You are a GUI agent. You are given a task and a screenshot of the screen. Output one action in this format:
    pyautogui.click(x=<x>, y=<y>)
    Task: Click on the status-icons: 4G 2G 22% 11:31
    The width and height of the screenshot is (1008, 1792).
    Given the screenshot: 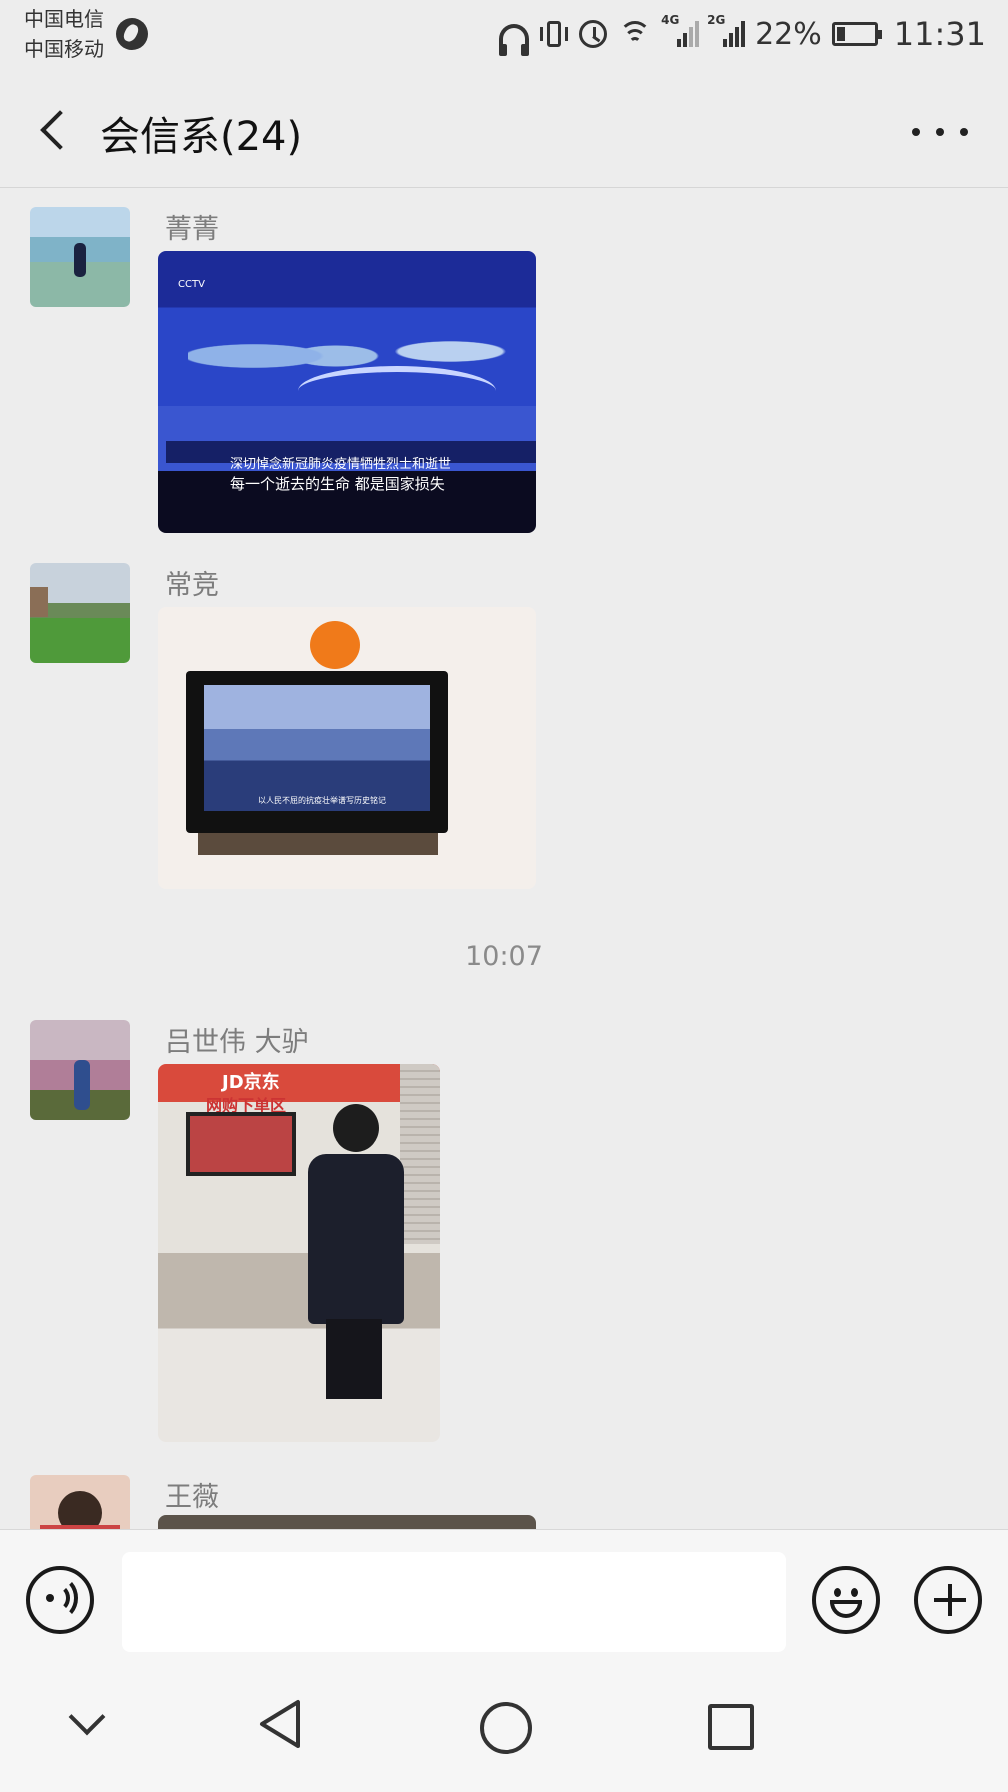 What is the action you would take?
    pyautogui.click(x=742, y=34)
    